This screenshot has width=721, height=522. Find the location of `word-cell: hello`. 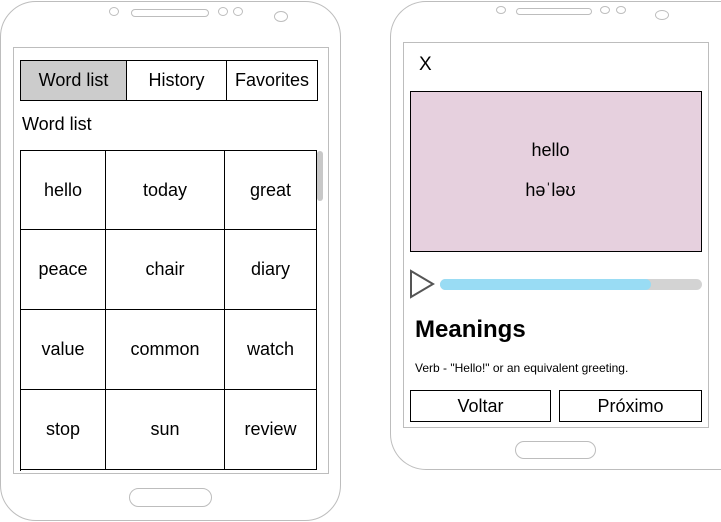

word-cell: hello is located at coordinates (63, 190).